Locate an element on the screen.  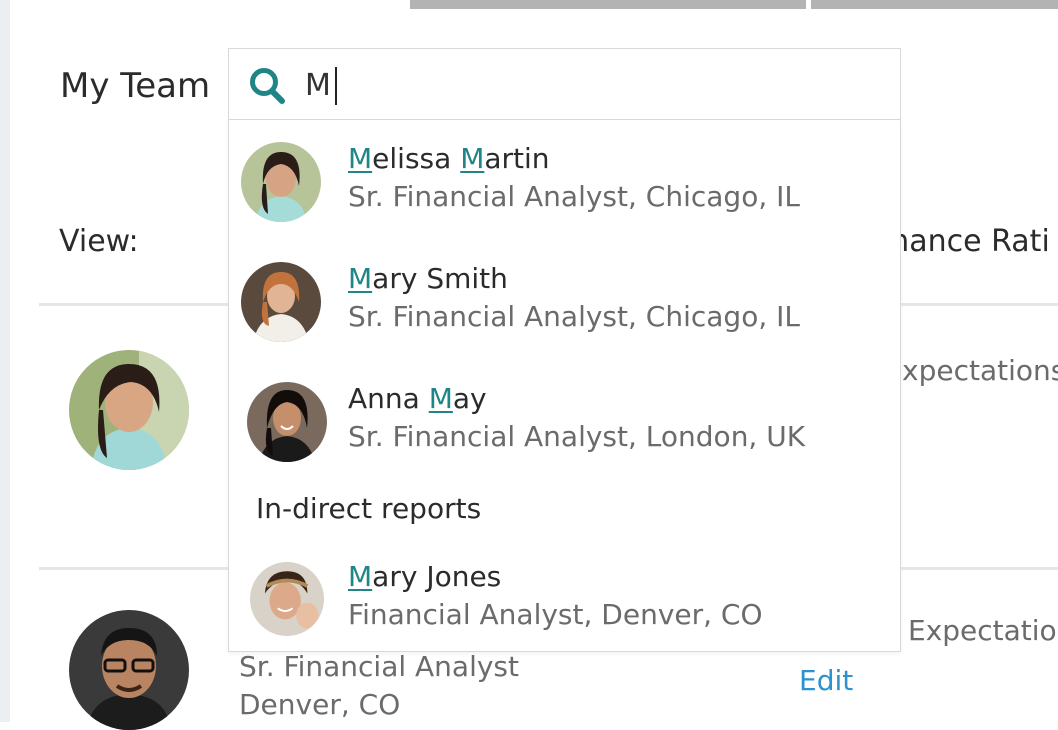
result-name: Mary Jones is located at coordinates (425, 576).